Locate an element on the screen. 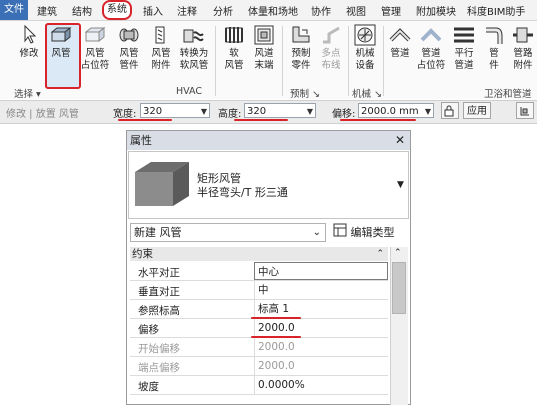  apply-button: 应用 is located at coordinates (477, 110).